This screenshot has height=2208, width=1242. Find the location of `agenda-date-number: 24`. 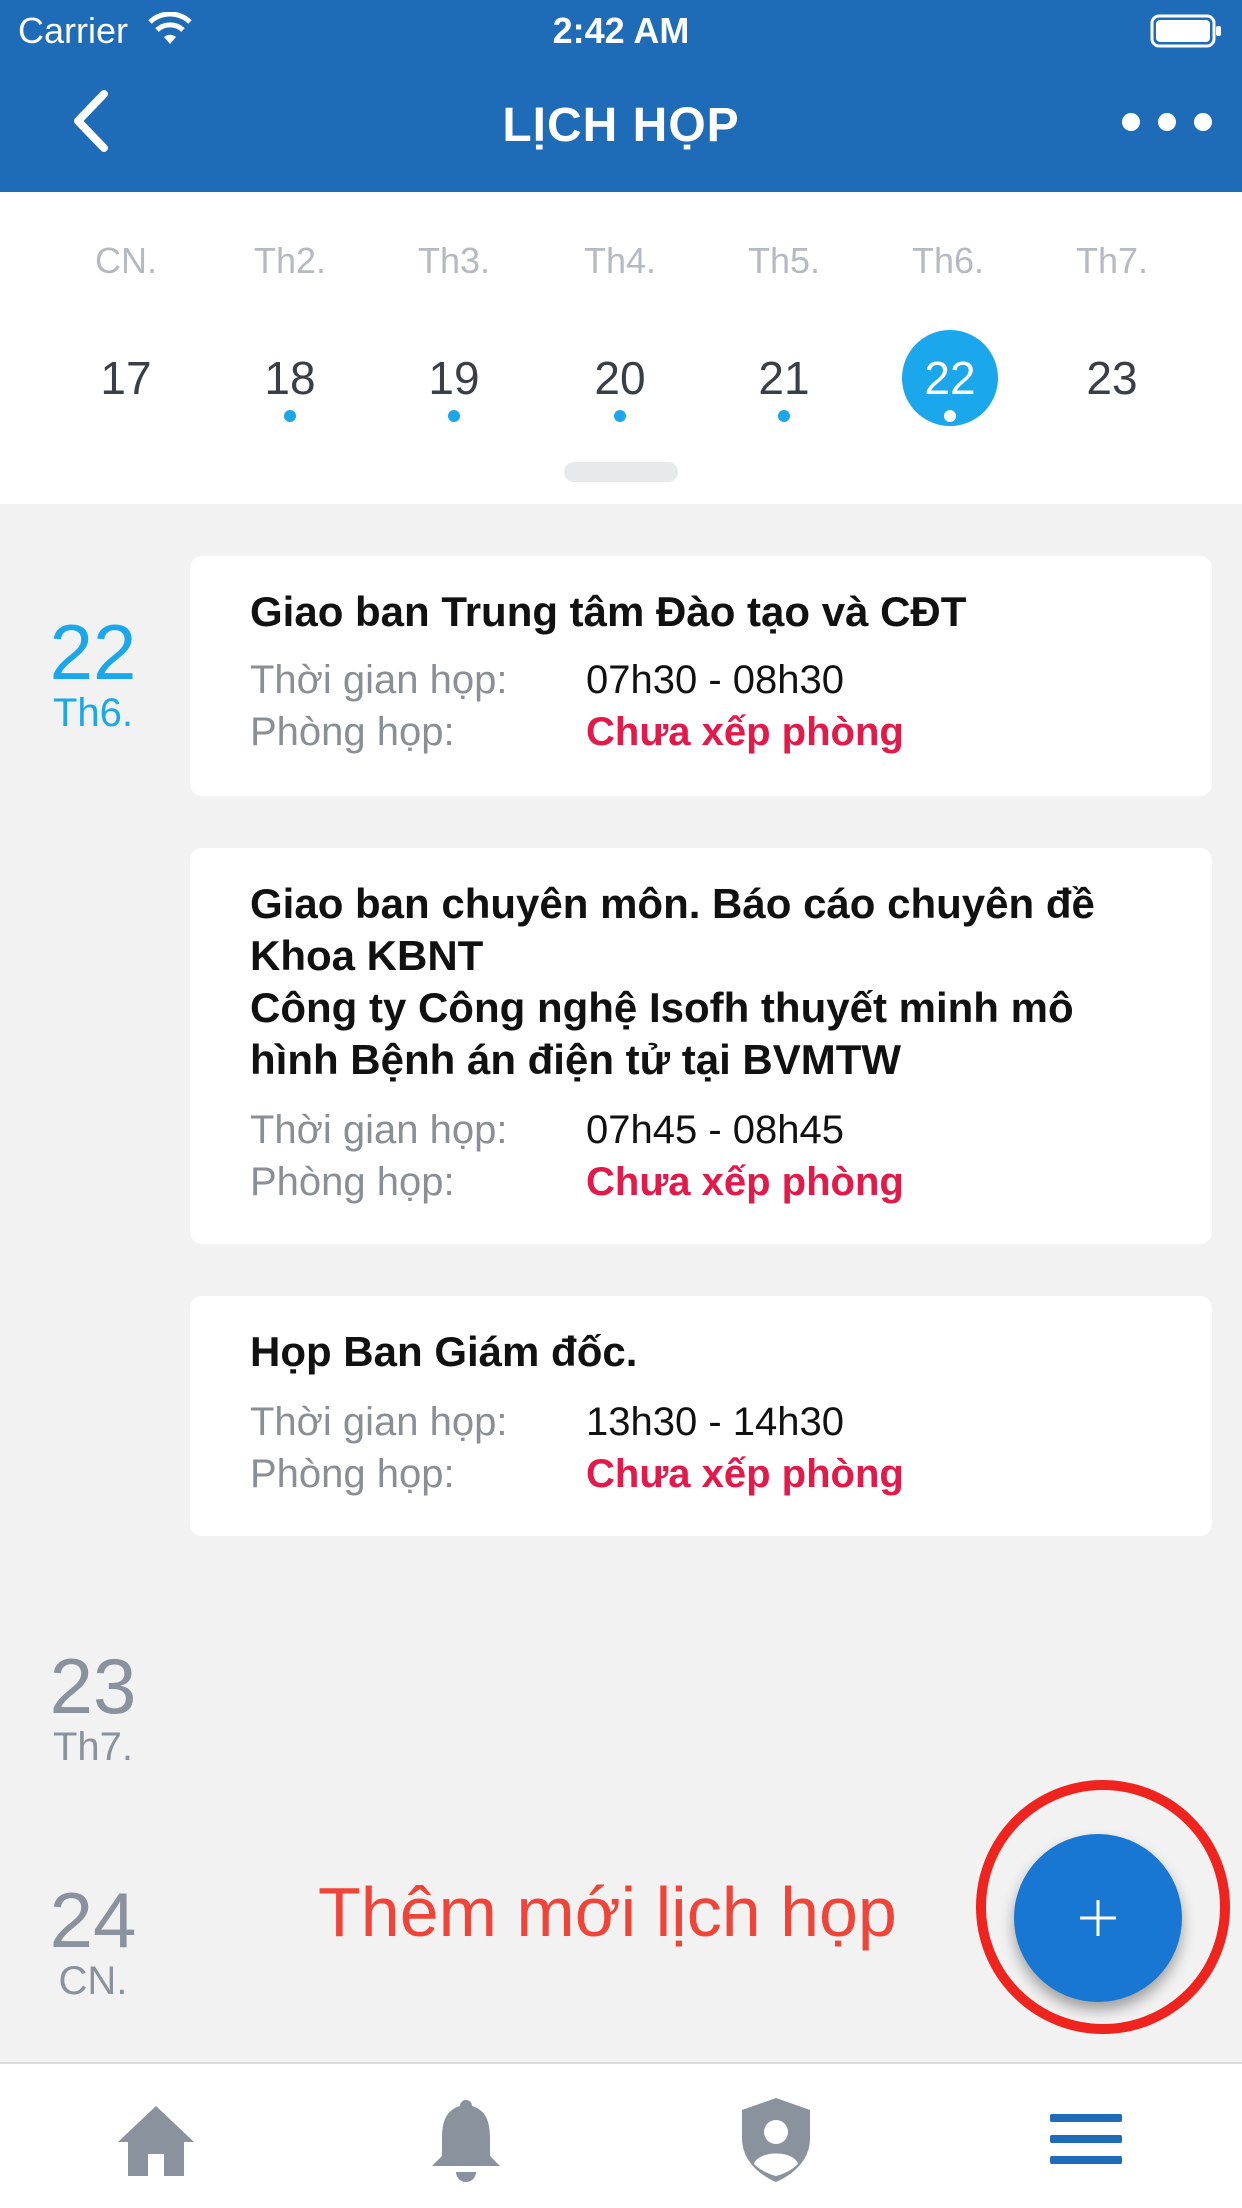

agenda-date-number: 24 is located at coordinates (93, 1920).